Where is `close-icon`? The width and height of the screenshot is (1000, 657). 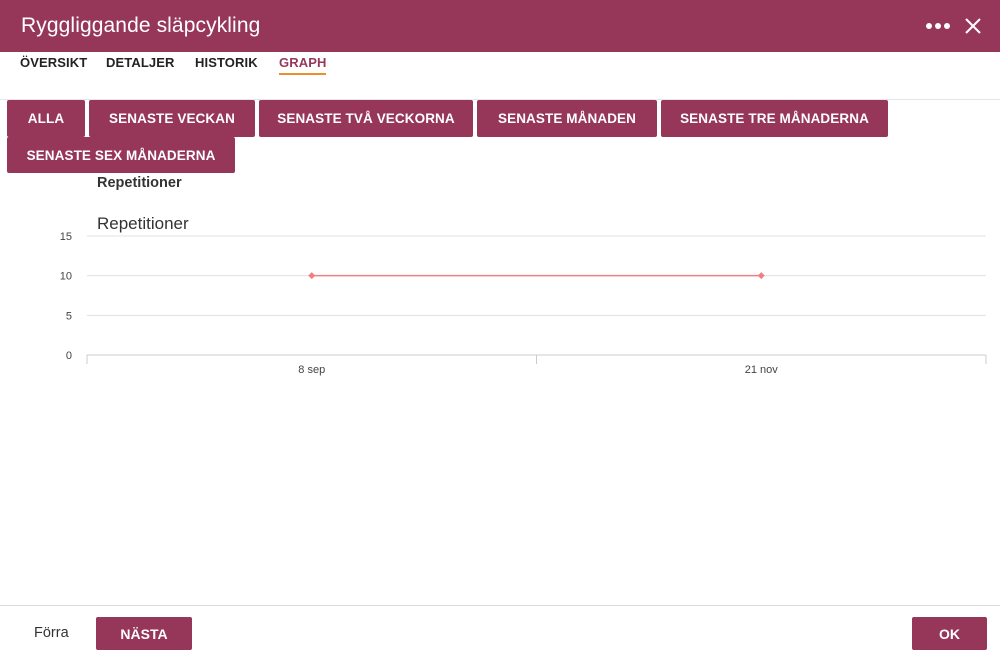 close-icon is located at coordinates (973, 26).